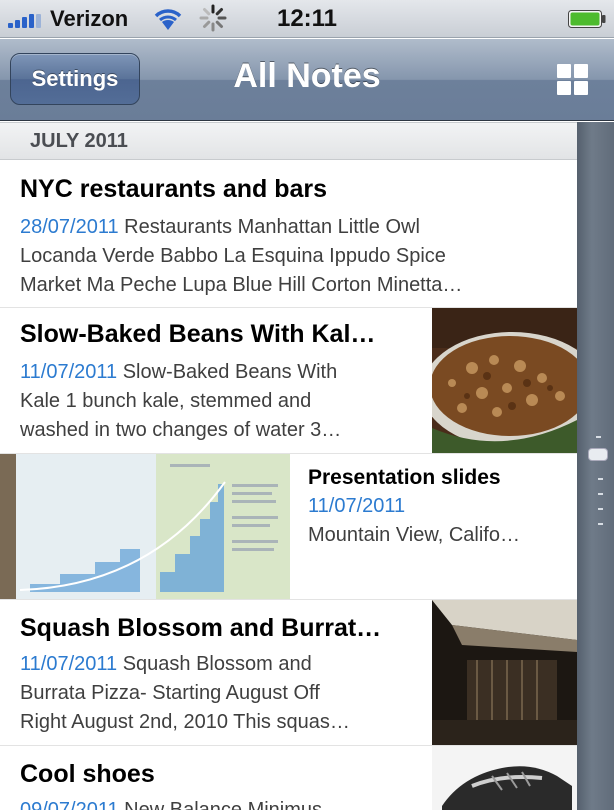 The width and height of the screenshot is (614, 810). I want to click on note-preview: 09/07/2011 New Balance Minimus, so click(220, 803).